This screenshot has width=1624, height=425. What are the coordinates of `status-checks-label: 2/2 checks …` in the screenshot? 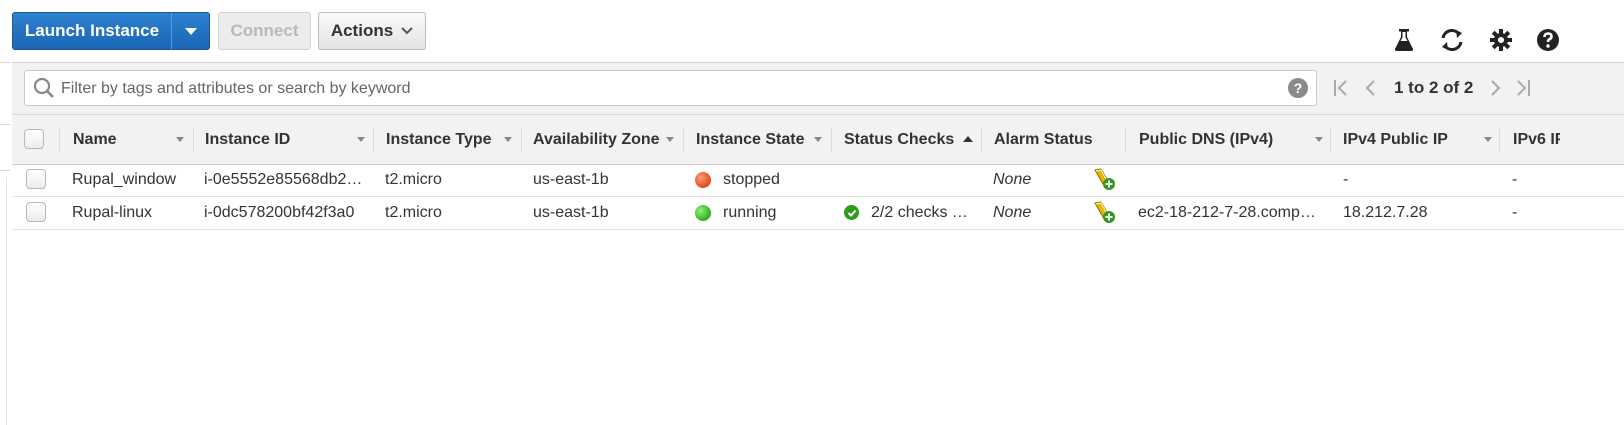 It's located at (919, 213).